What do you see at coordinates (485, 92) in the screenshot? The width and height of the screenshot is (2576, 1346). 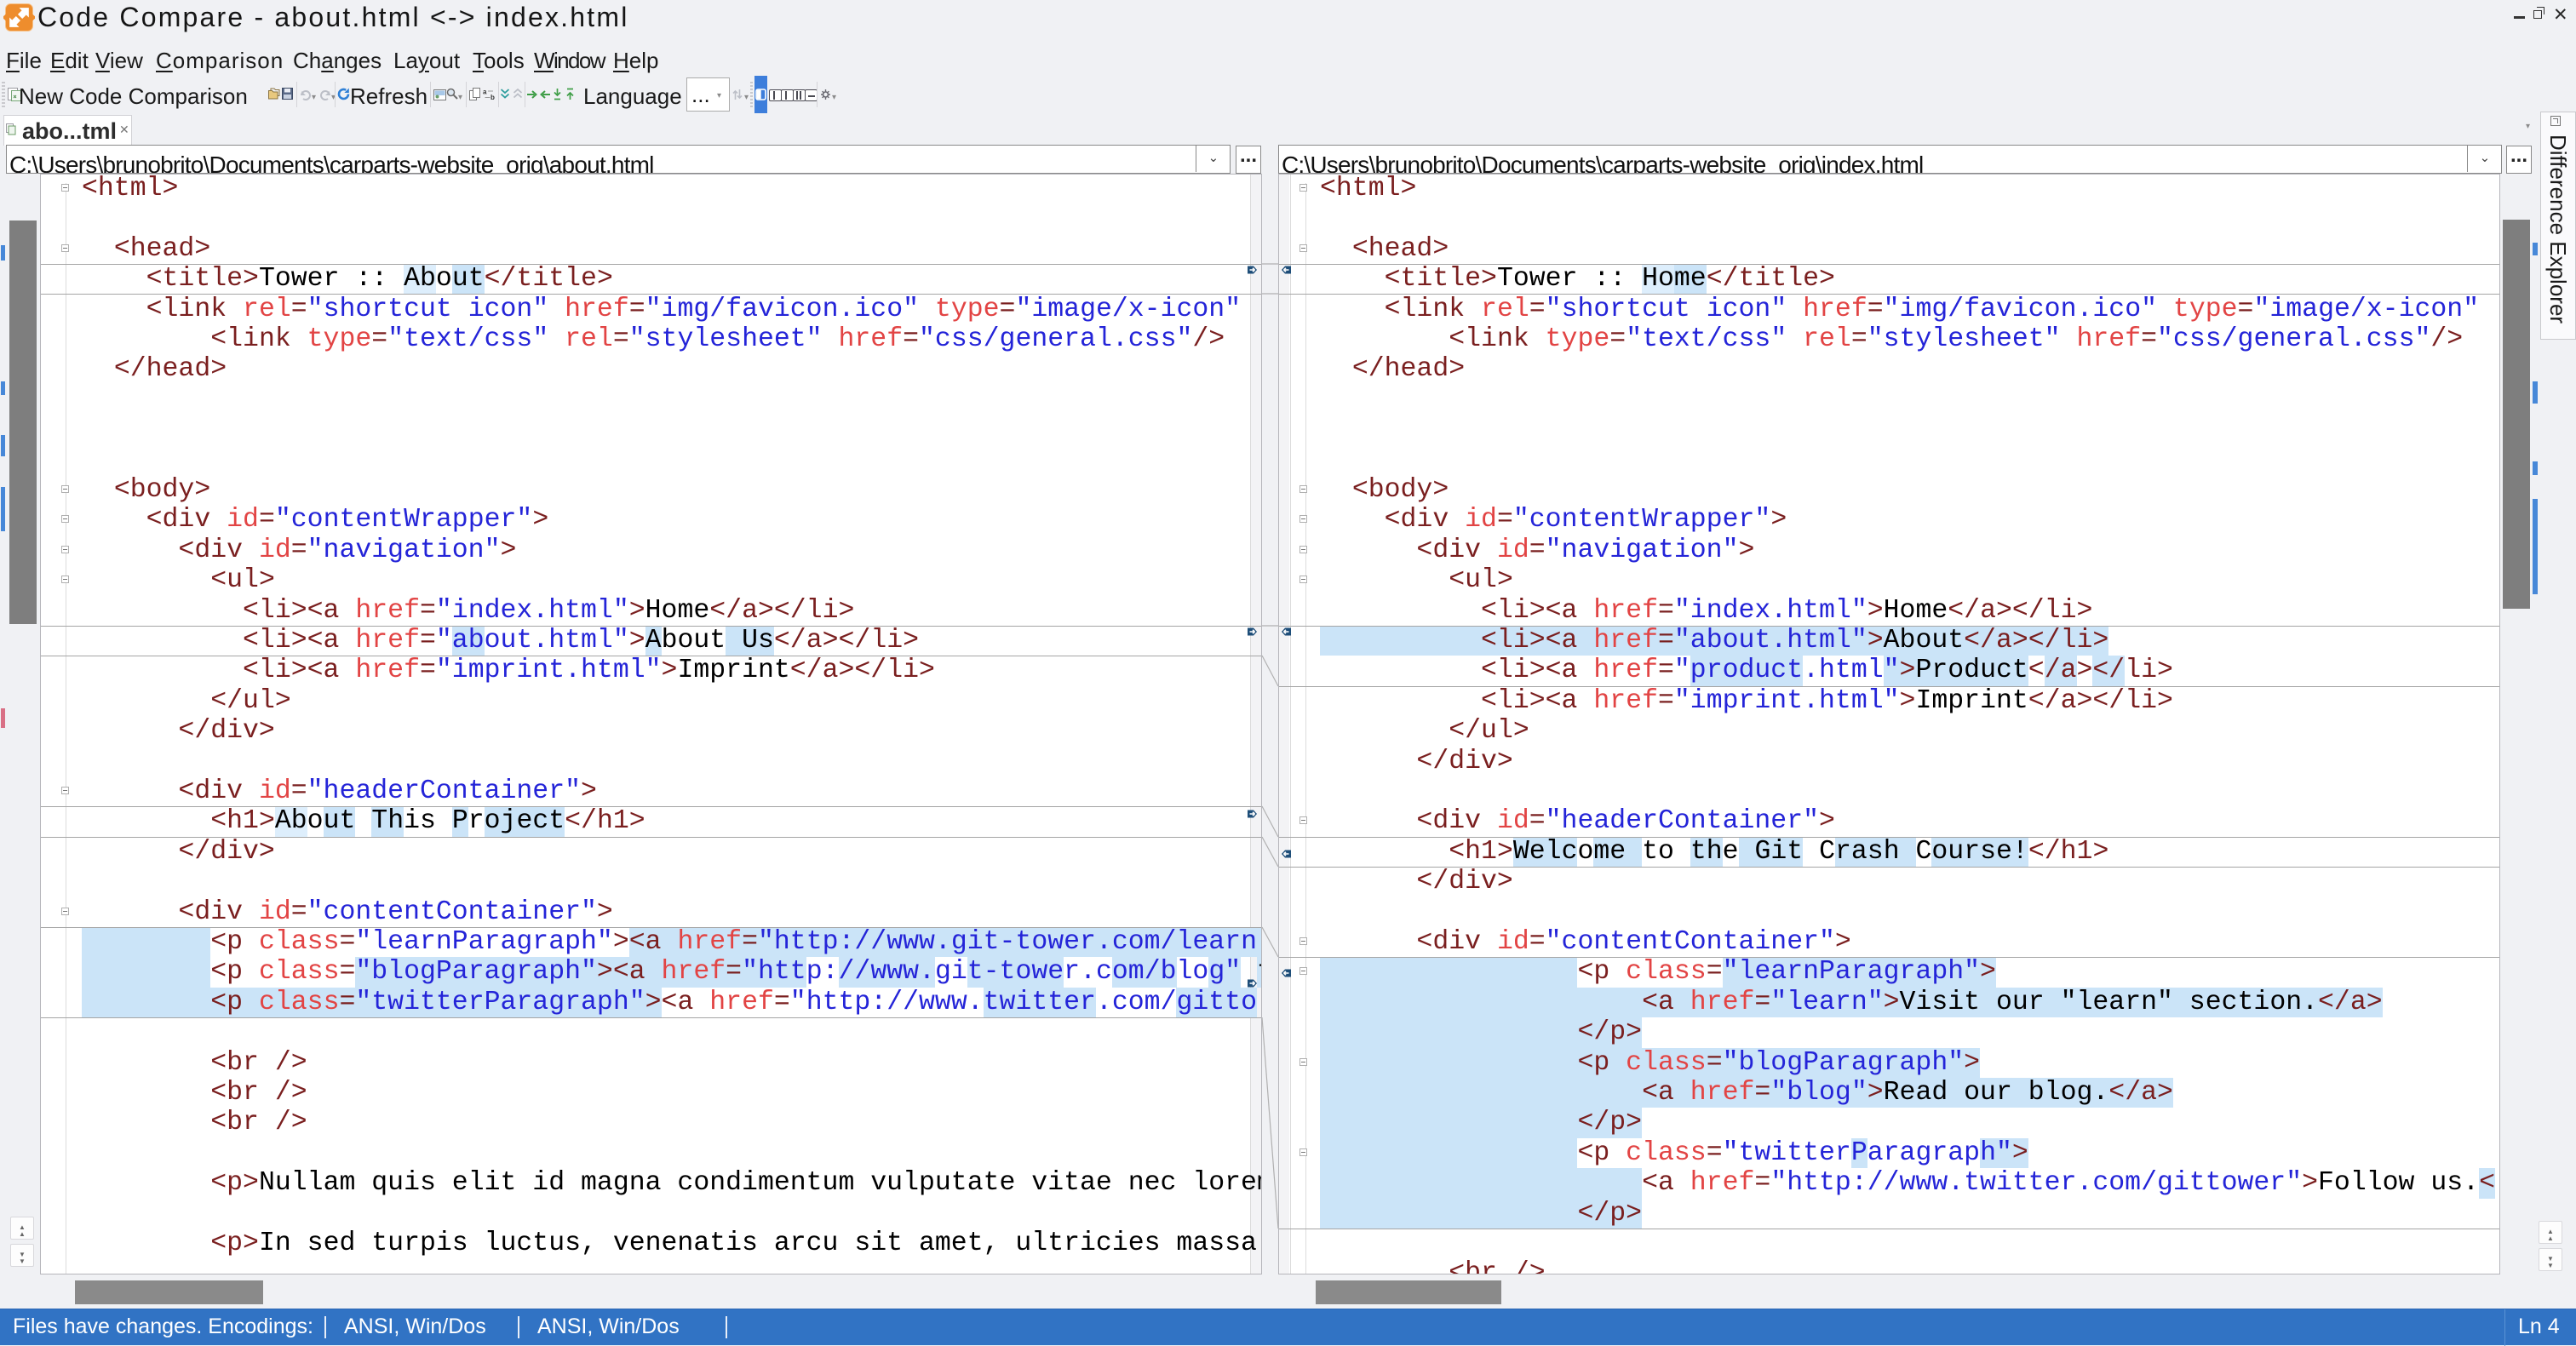 I see `svg-text: a` at bounding box center [485, 92].